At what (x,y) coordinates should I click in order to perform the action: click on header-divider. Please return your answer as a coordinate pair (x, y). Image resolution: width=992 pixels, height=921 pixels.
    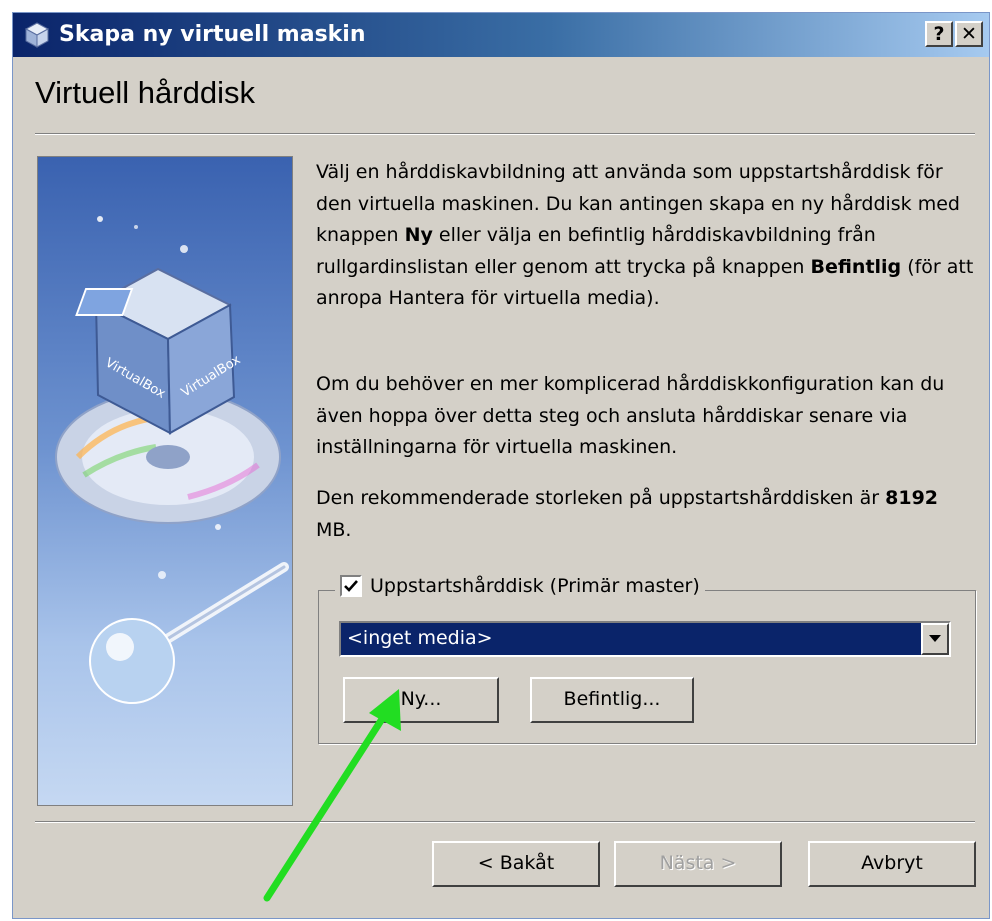
    Looking at the image, I should click on (505, 134).